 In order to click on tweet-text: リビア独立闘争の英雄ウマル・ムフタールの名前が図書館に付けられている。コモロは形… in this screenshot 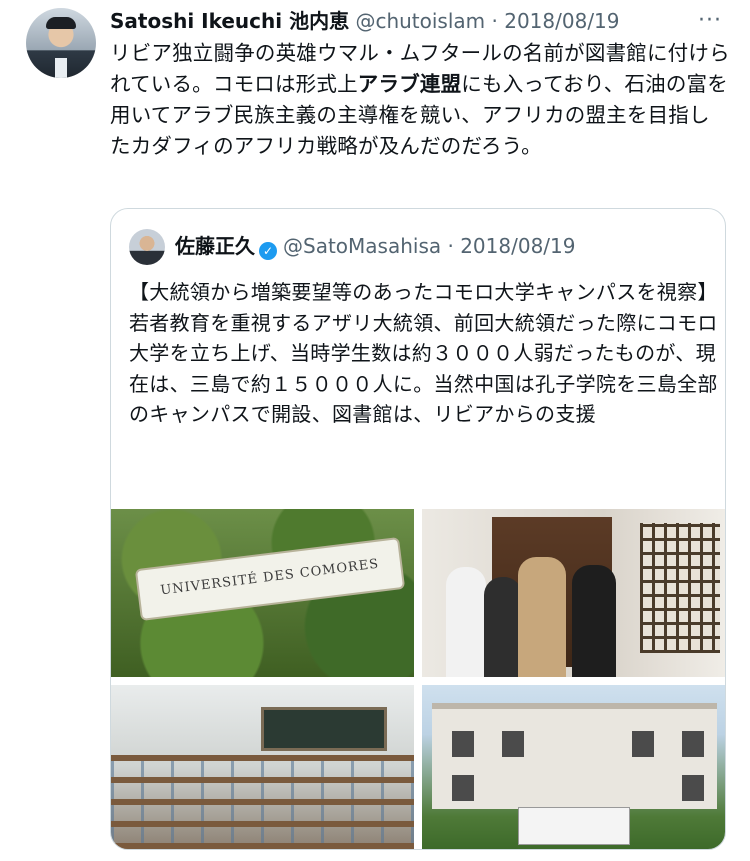, I will do `click(420, 100)`.